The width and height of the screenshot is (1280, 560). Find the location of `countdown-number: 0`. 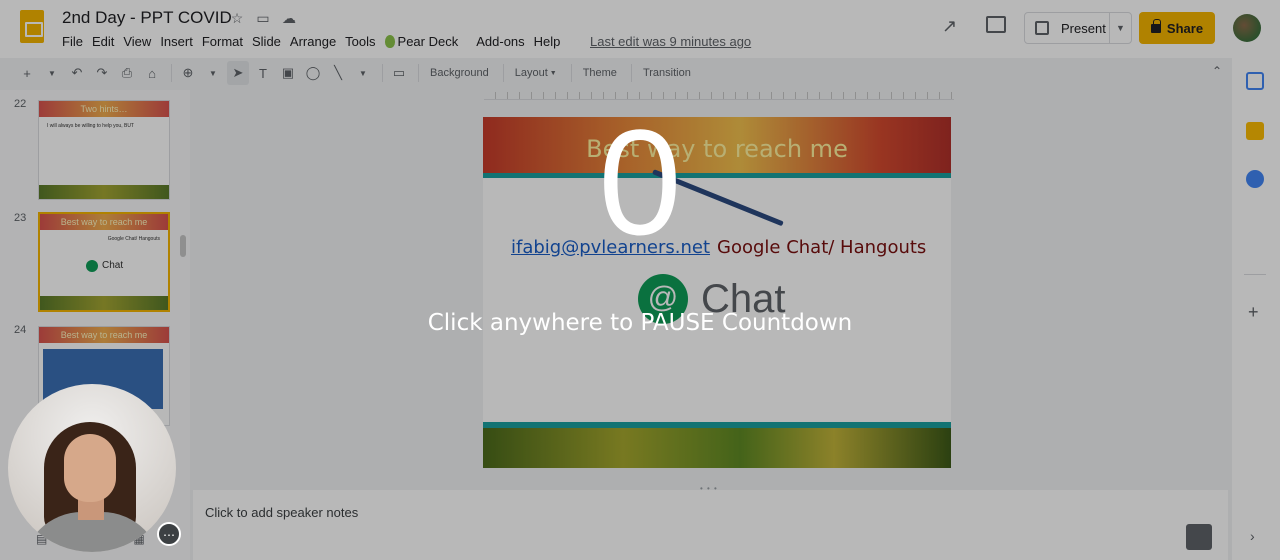

countdown-number: 0 is located at coordinates (640, 182).